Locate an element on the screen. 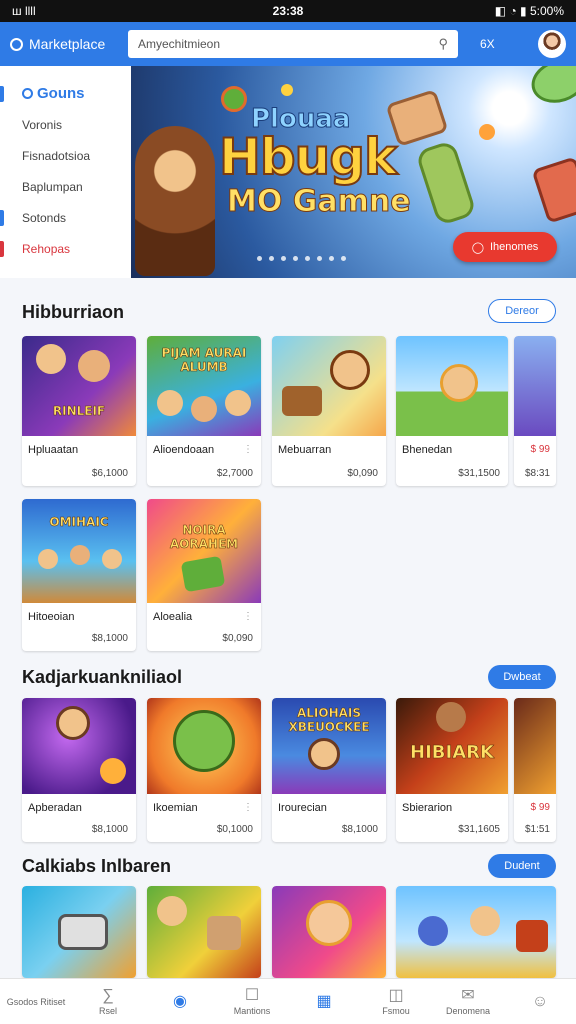  section-title: Hibburriaon is located at coordinates (73, 312).